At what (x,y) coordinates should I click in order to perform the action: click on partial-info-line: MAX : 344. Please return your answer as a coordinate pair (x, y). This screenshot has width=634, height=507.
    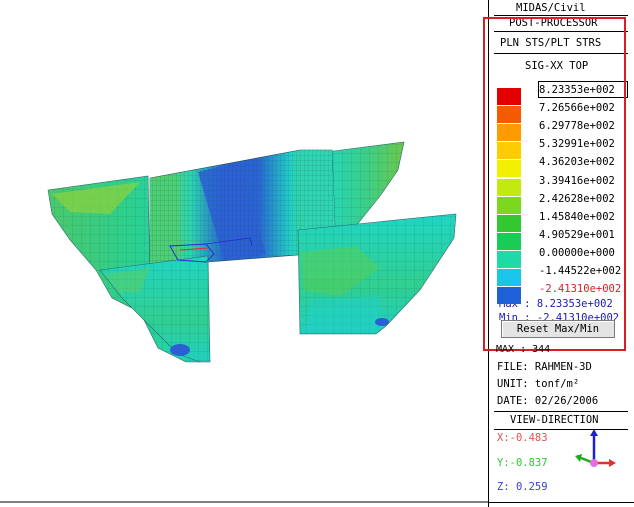
    Looking at the image, I should click on (523, 348).